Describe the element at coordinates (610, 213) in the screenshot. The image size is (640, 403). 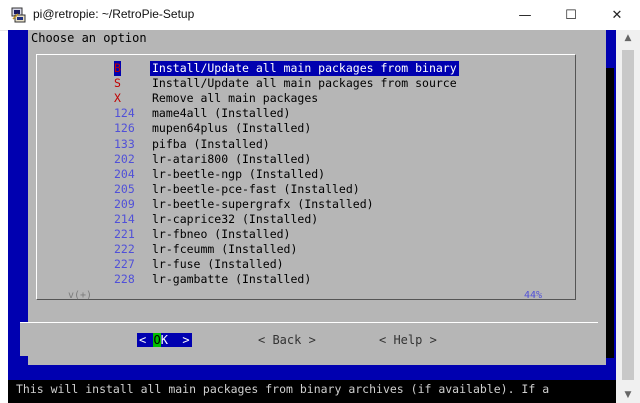
I see `dialog-shadow` at that location.